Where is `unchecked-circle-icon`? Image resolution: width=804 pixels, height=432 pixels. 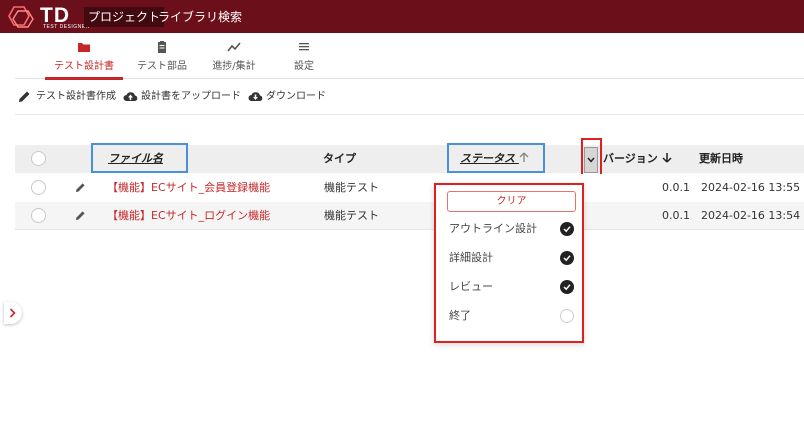 unchecked-circle-icon is located at coordinates (567, 316).